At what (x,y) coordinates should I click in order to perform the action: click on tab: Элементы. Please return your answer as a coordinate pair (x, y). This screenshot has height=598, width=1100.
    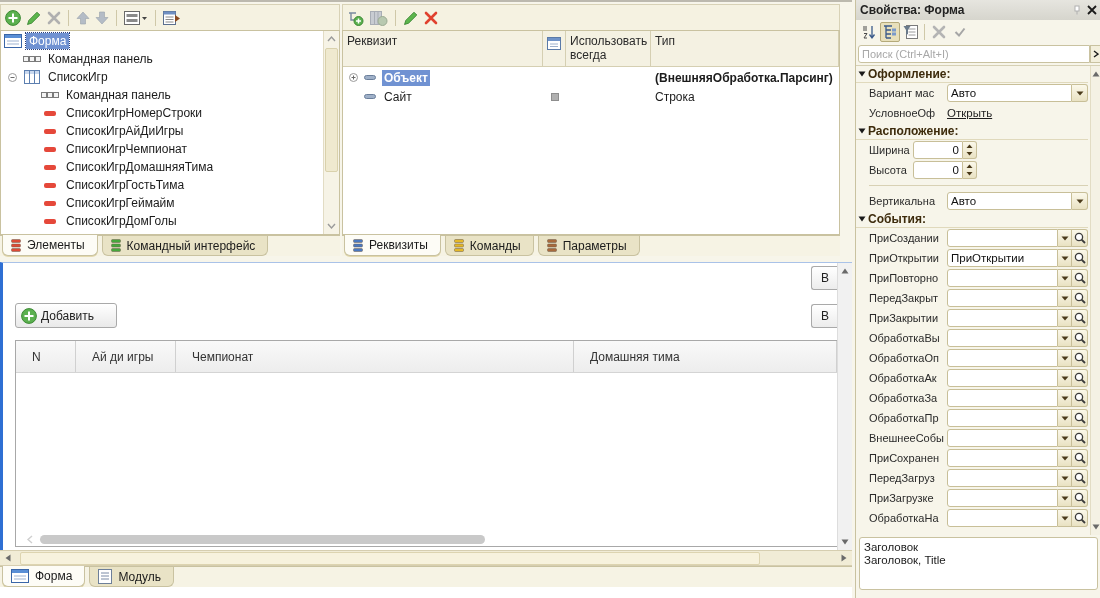
    Looking at the image, I should click on (50, 245).